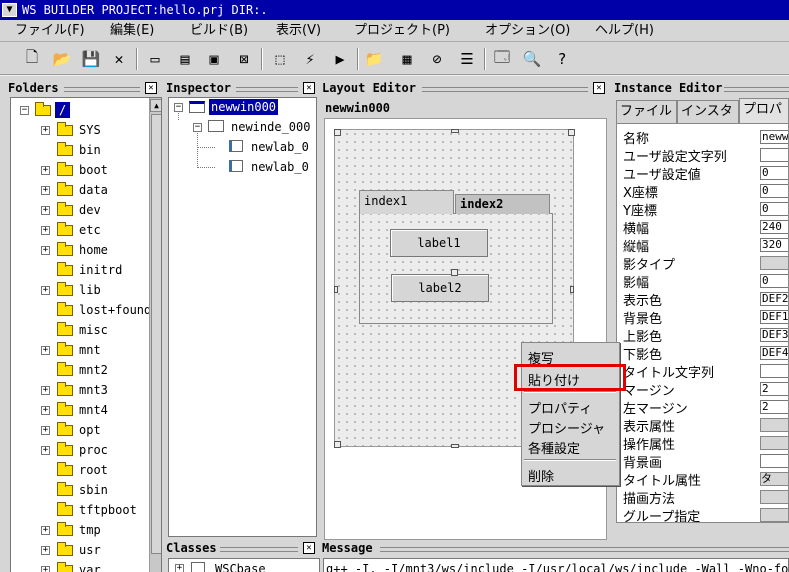  Describe the element at coordinates (63, 110) in the screenshot. I see `folder-item: /` at that location.